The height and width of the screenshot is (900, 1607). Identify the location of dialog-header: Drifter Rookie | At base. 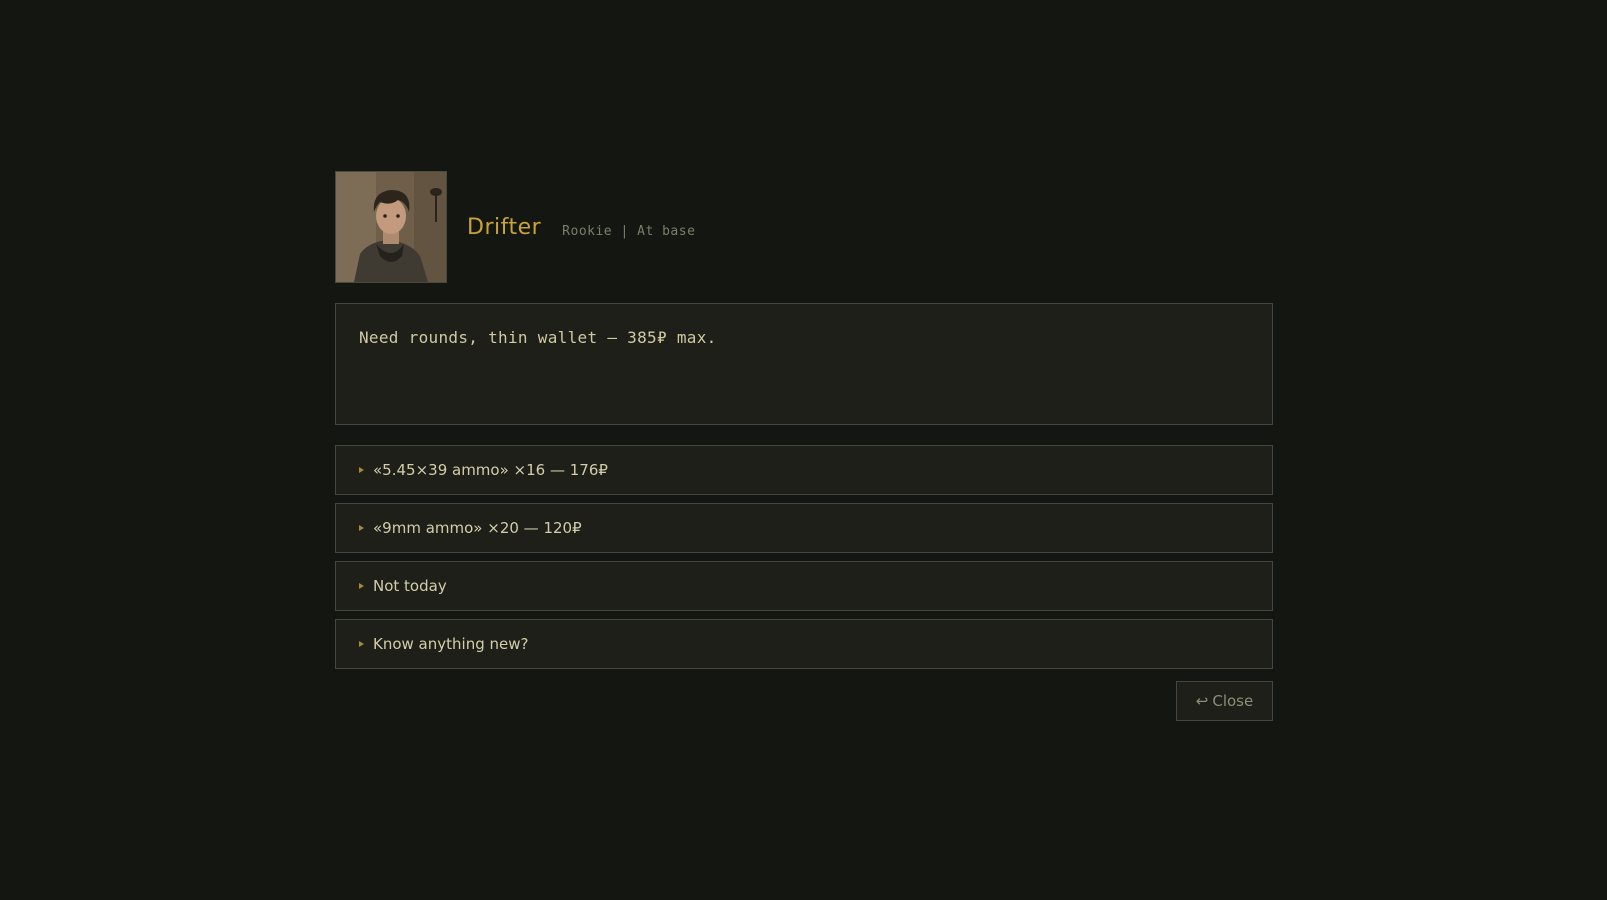
(804, 227).